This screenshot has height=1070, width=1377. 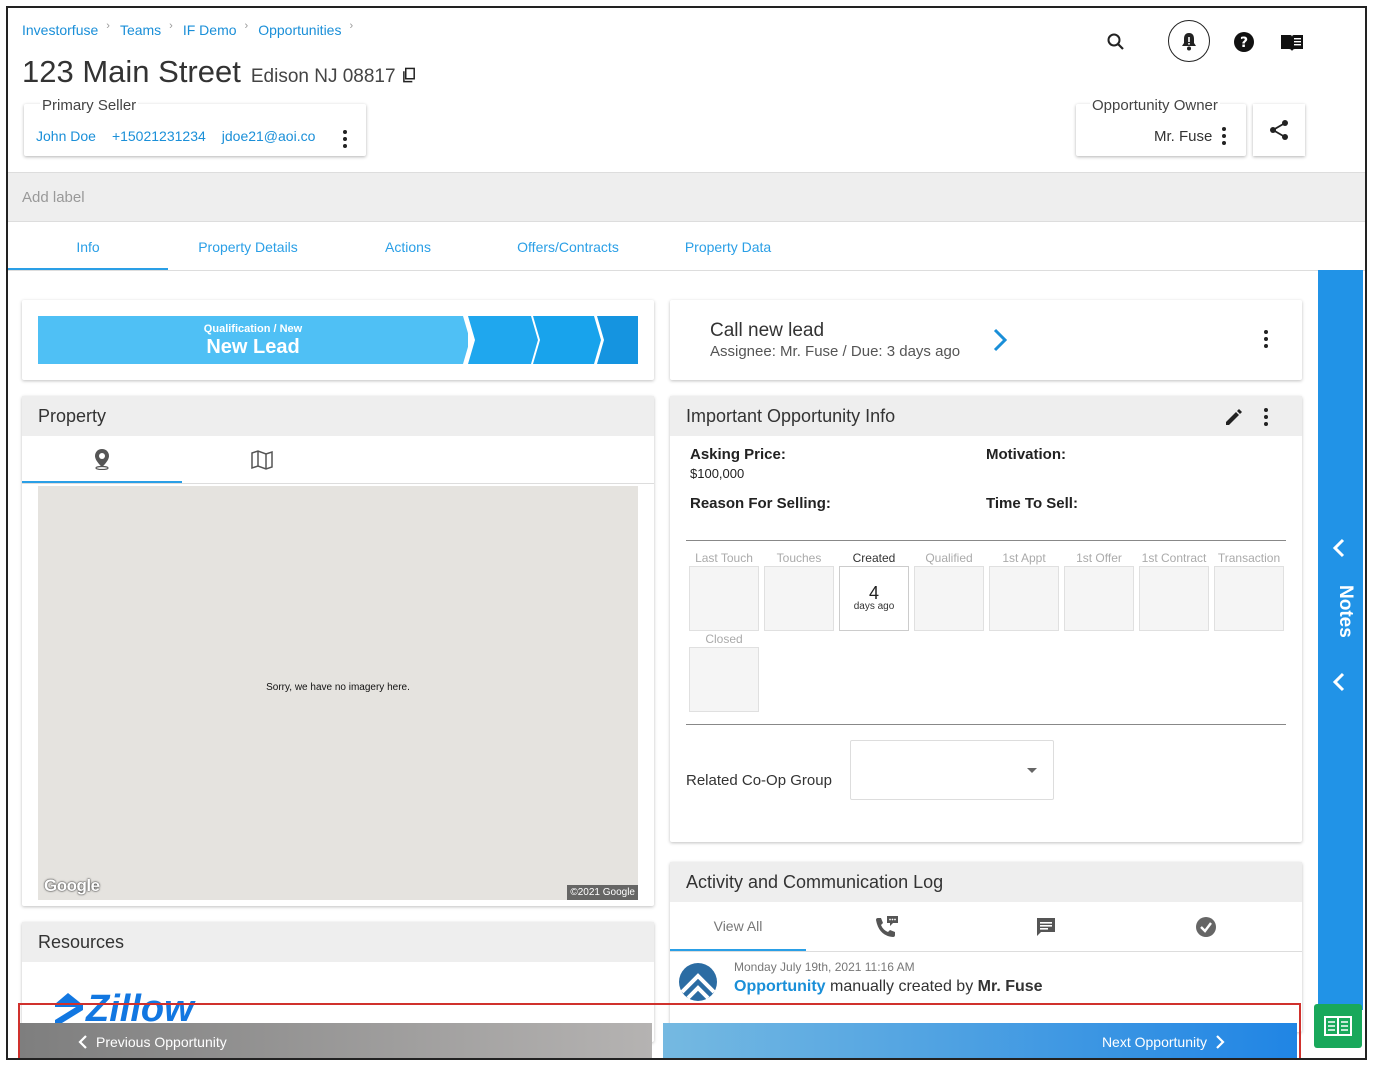 I want to click on search-button, so click(x=1116, y=42).